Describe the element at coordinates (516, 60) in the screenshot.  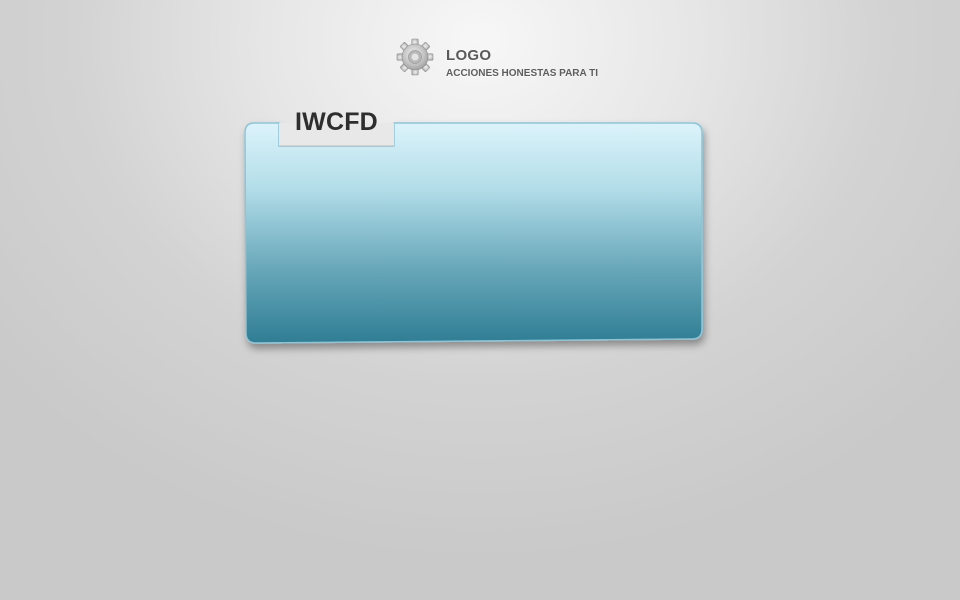
I see `brand-header: LOGO ACCIONES HONESTAS PARA TI` at that location.